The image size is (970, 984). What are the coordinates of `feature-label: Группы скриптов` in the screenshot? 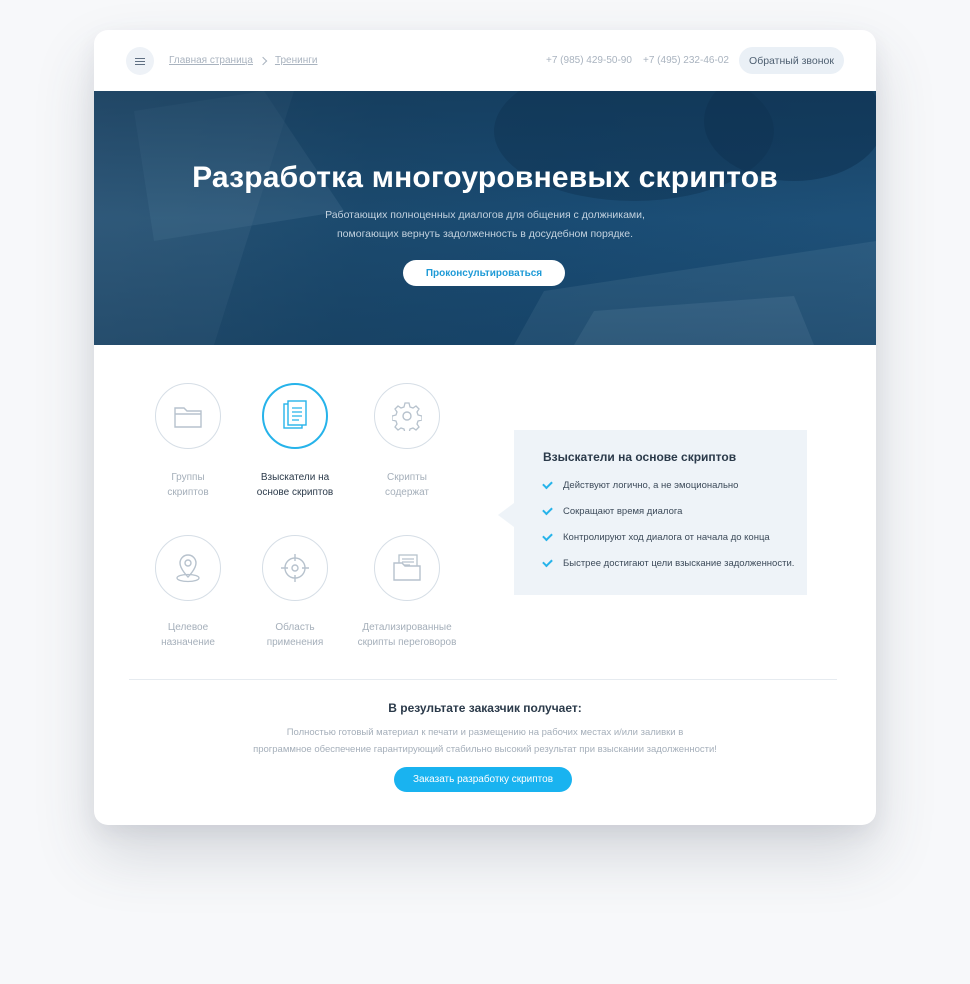 It's located at (188, 485).